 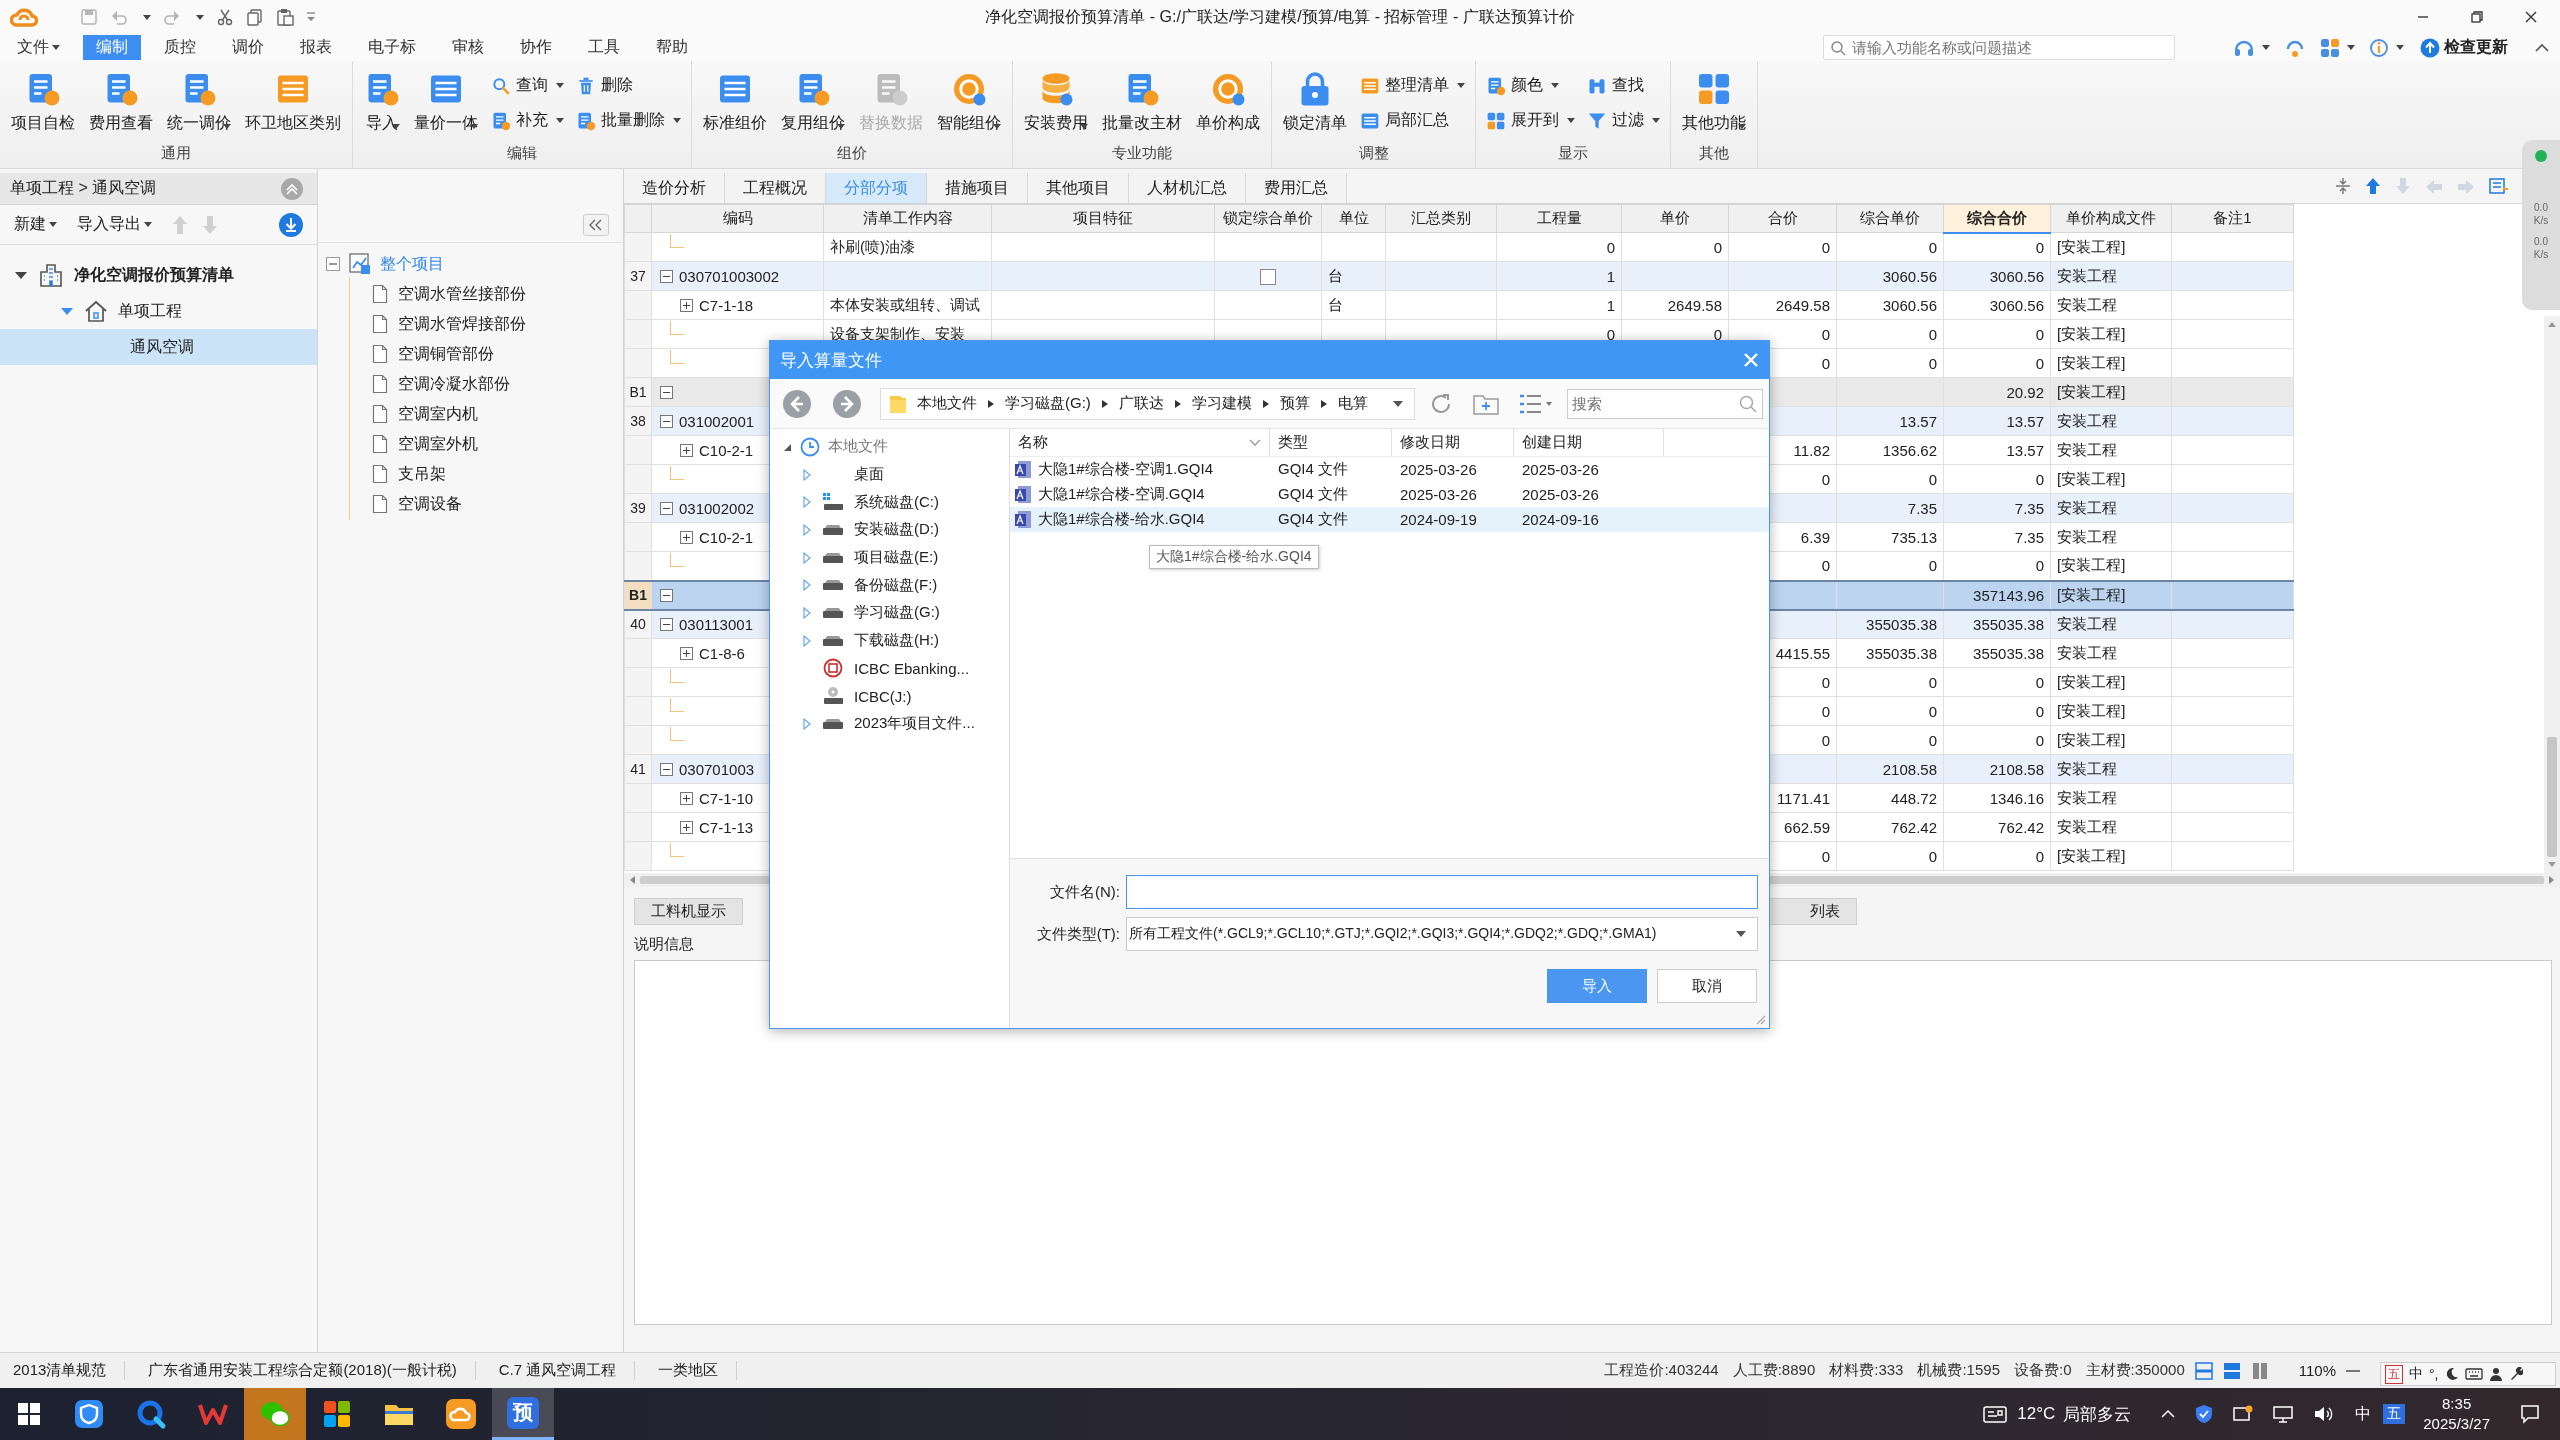 What do you see at coordinates (2203, 1370) in the screenshot?
I see `layout-icon` at bounding box center [2203, 1370].